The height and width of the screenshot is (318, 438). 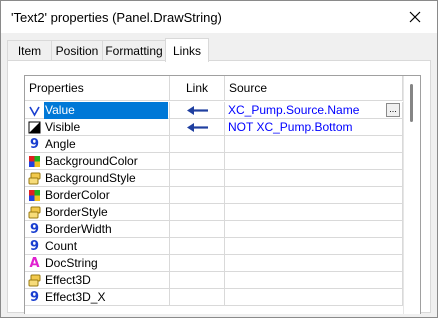 I want to click on header-properties: Properties, so click(x=97, y=88).